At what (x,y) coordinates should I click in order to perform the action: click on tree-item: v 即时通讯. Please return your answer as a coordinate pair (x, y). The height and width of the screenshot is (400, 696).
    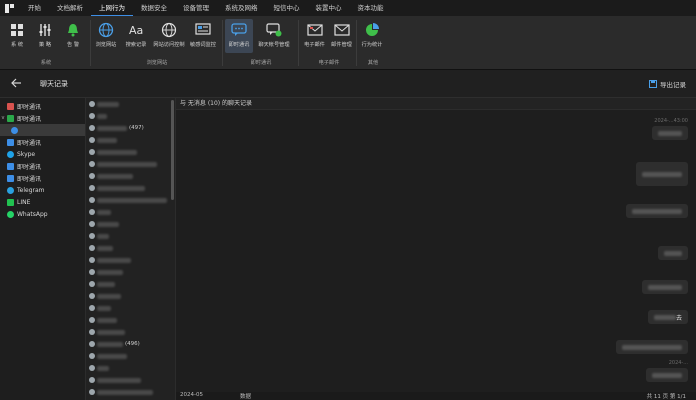
    Looking at the image, I should click on (42, 118).